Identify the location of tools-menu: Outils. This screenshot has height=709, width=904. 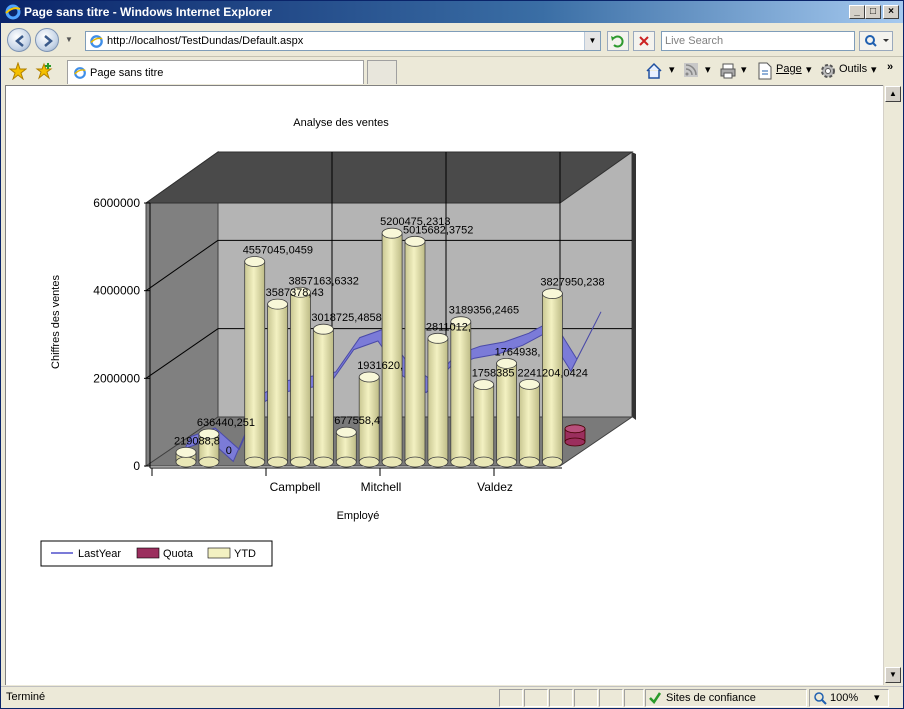
(853, 69).